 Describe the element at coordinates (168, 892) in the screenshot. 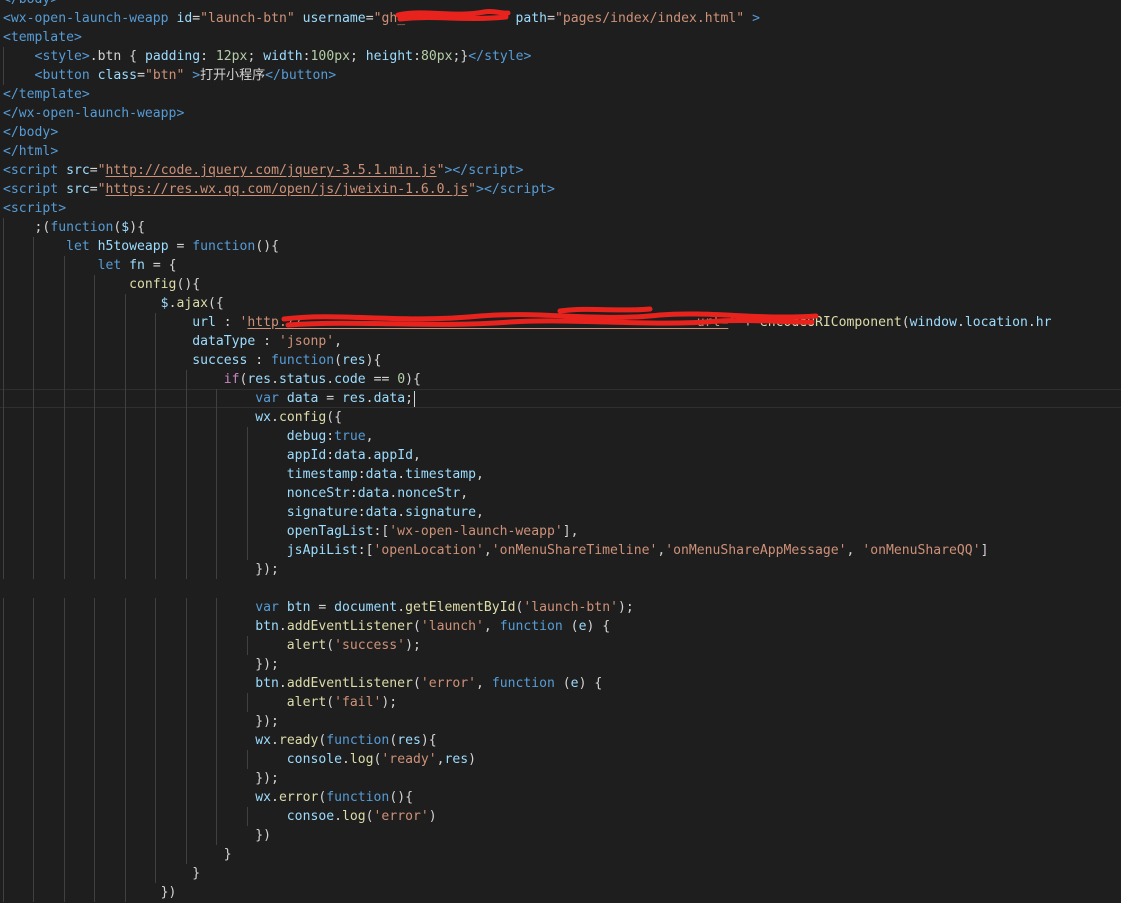

I see `code-token: })` at that location.